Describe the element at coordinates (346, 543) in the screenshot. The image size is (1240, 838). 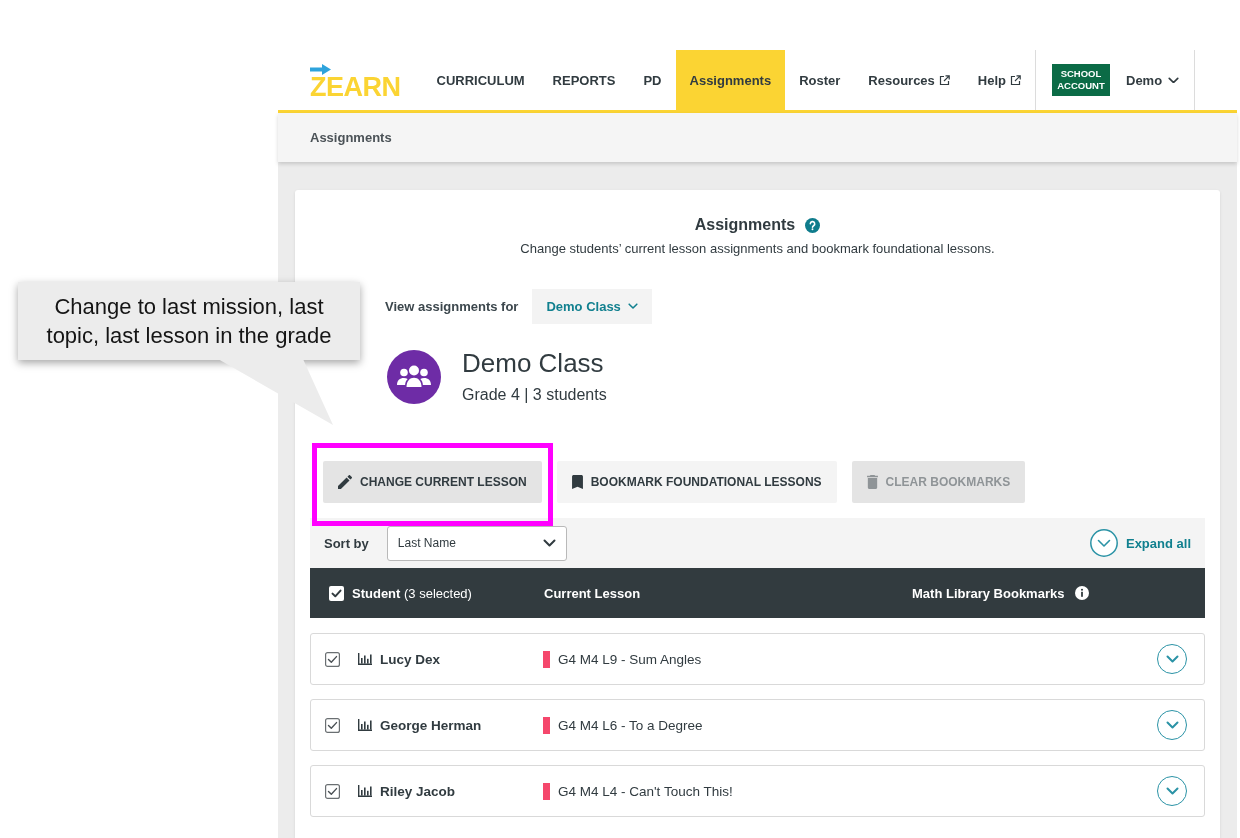
I see `sort-label: Sort by` at that location.